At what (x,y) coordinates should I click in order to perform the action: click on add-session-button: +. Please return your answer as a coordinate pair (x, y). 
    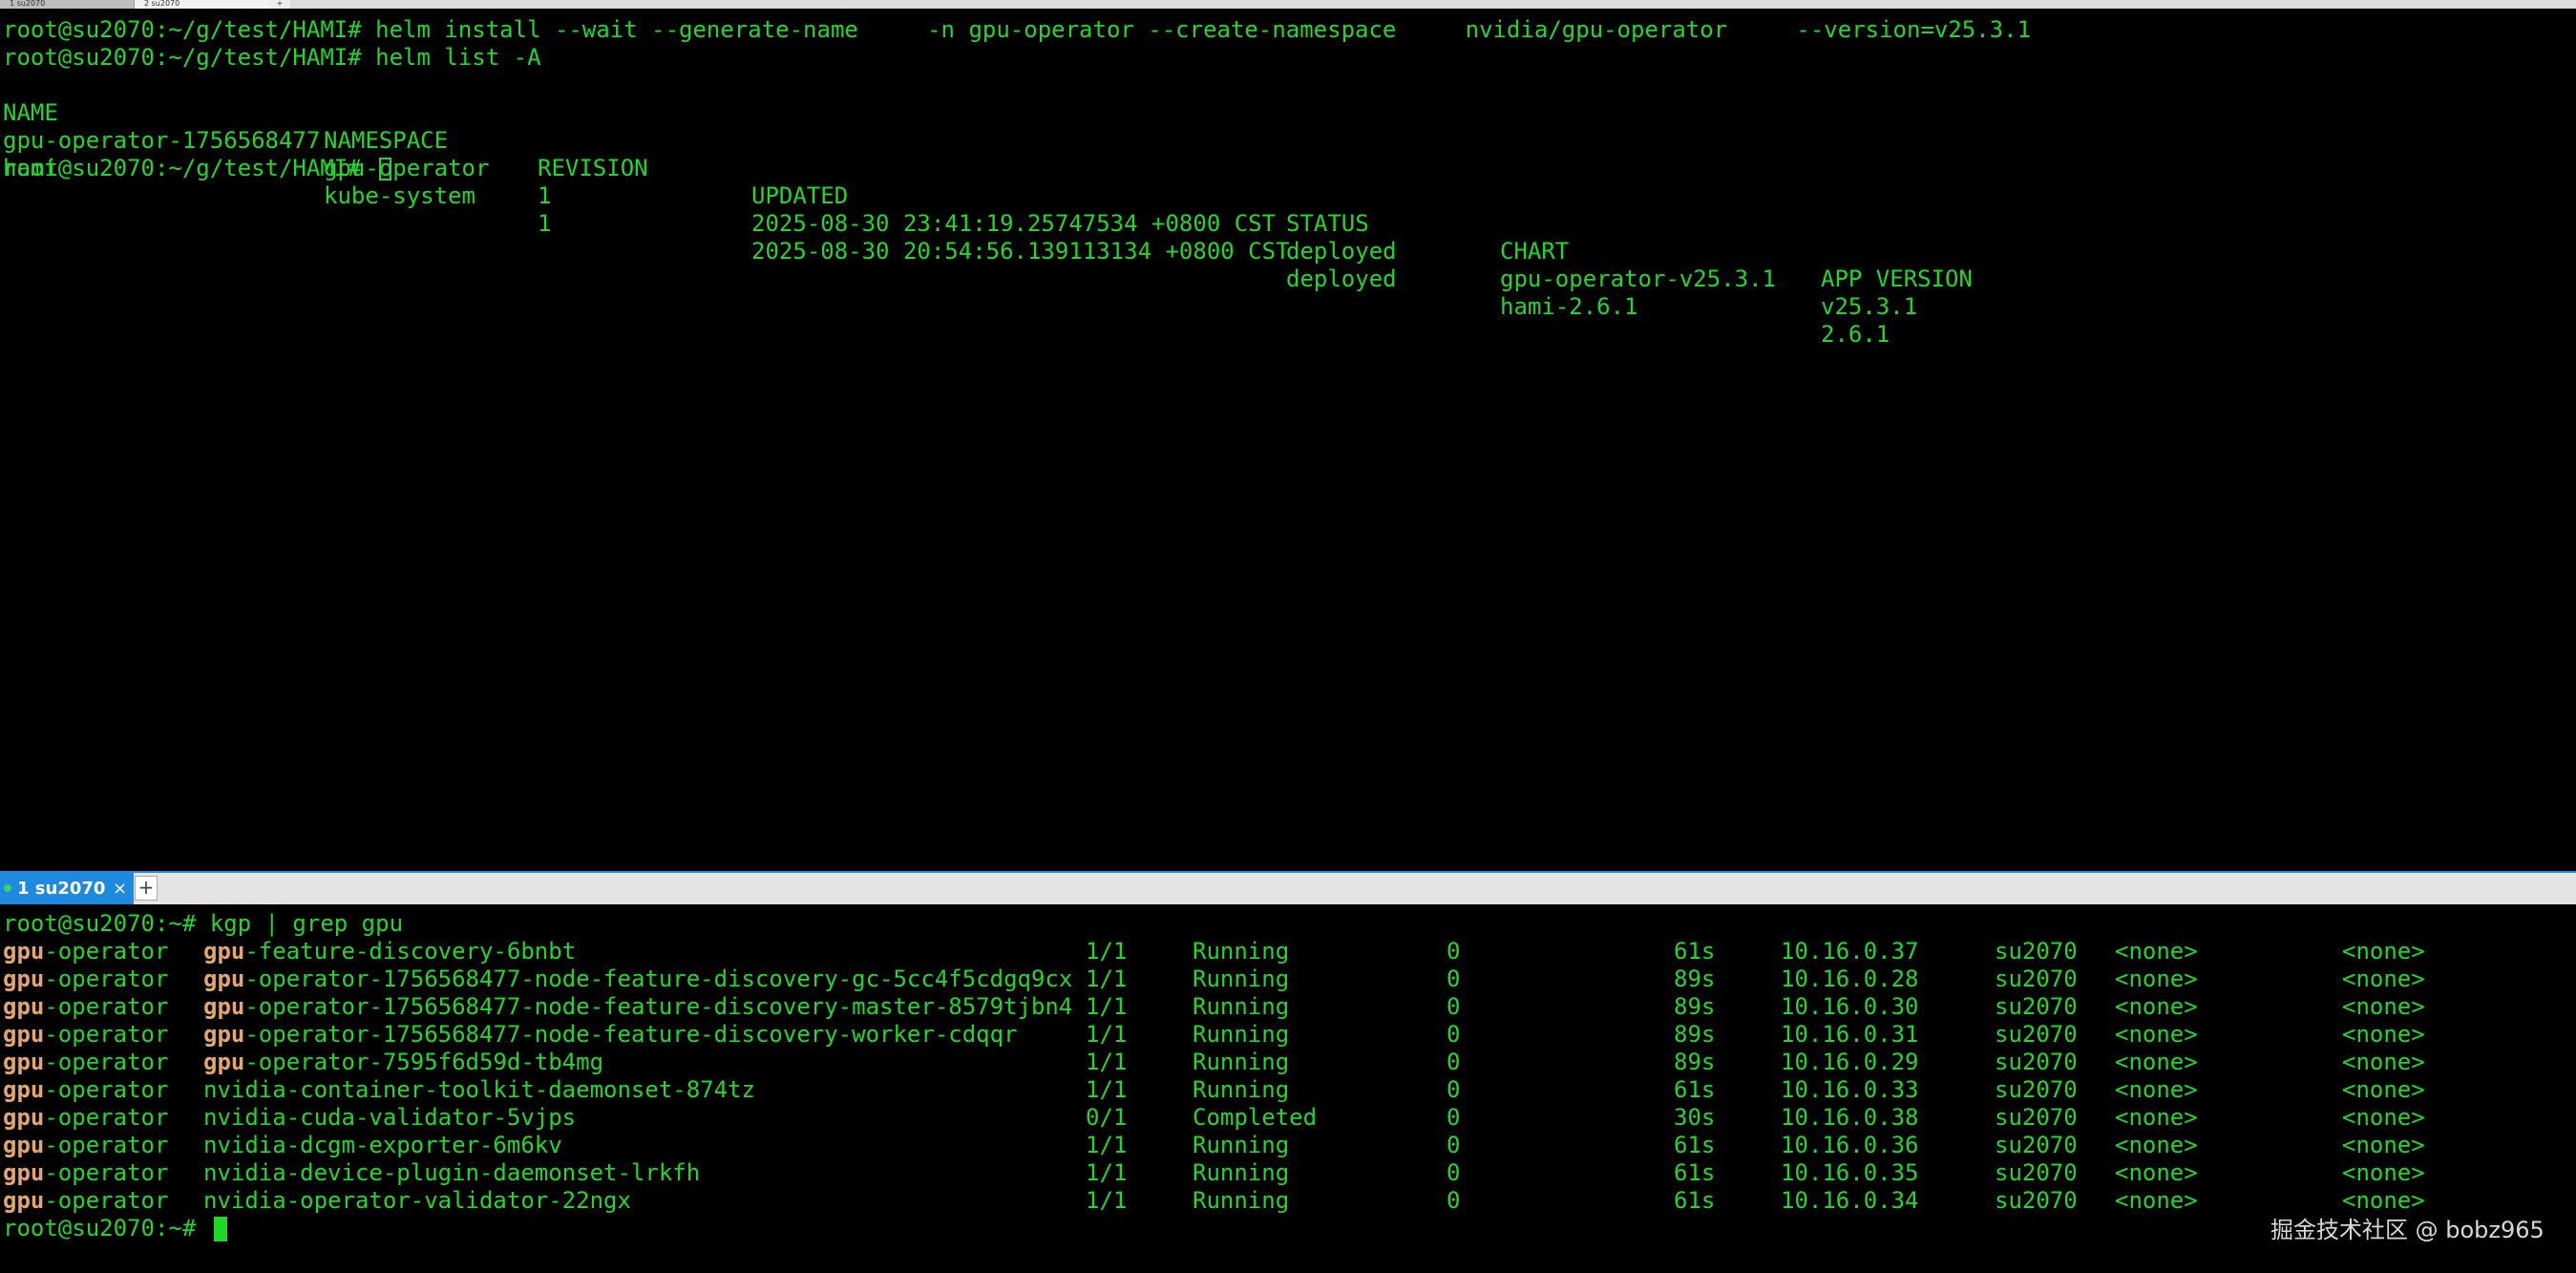
    Looking at the image, I should click on (146, 888).